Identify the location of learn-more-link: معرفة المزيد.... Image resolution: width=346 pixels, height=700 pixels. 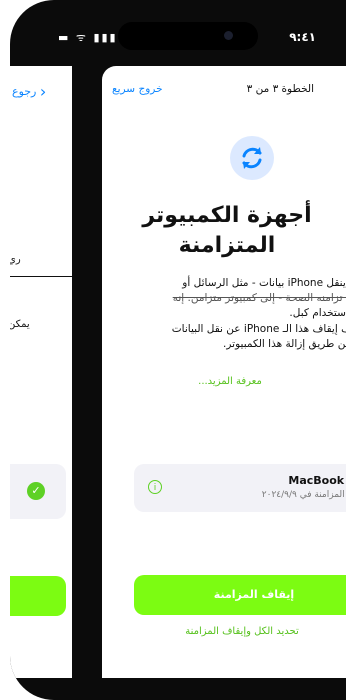
(224, 381).